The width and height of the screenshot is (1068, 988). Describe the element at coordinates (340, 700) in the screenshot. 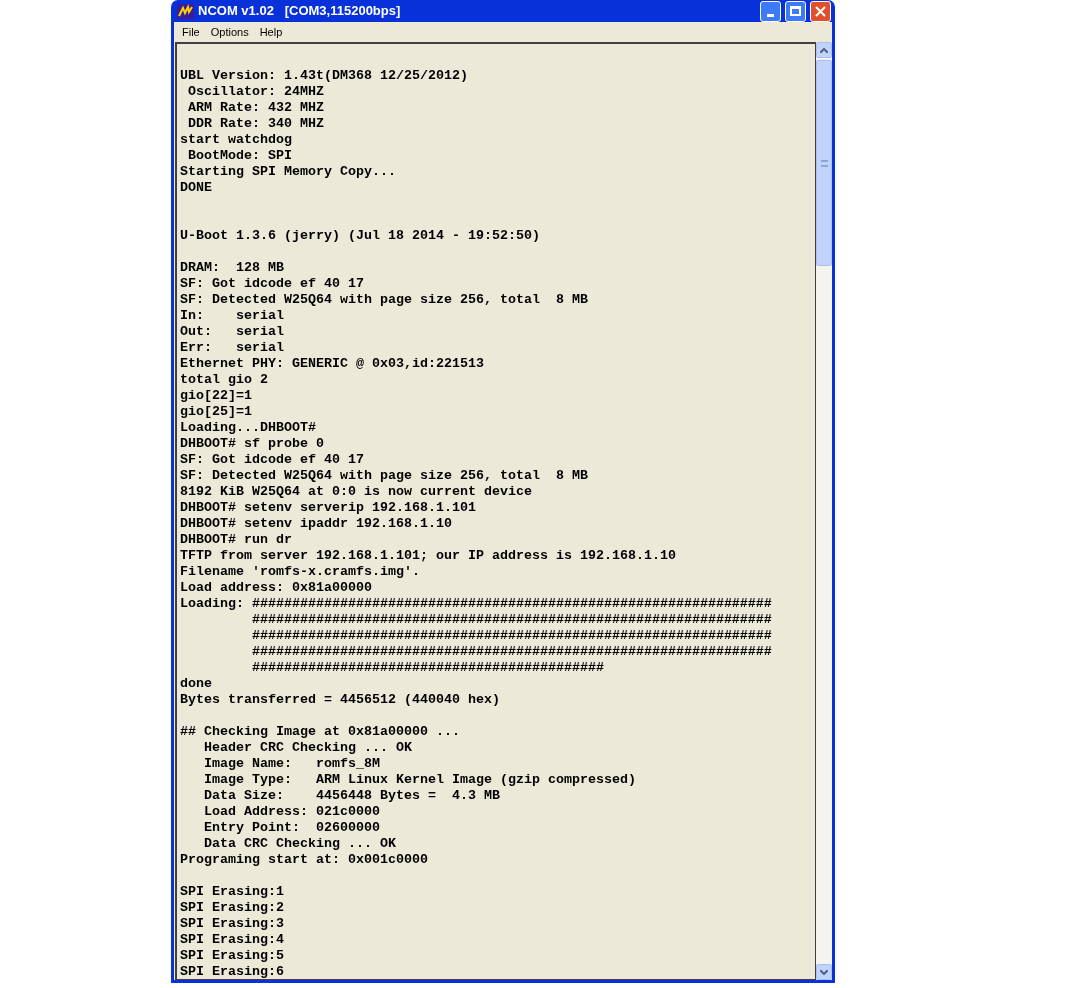

I see `log-line: Bytes transferred = 4456512 (440040 hex)` at that location.